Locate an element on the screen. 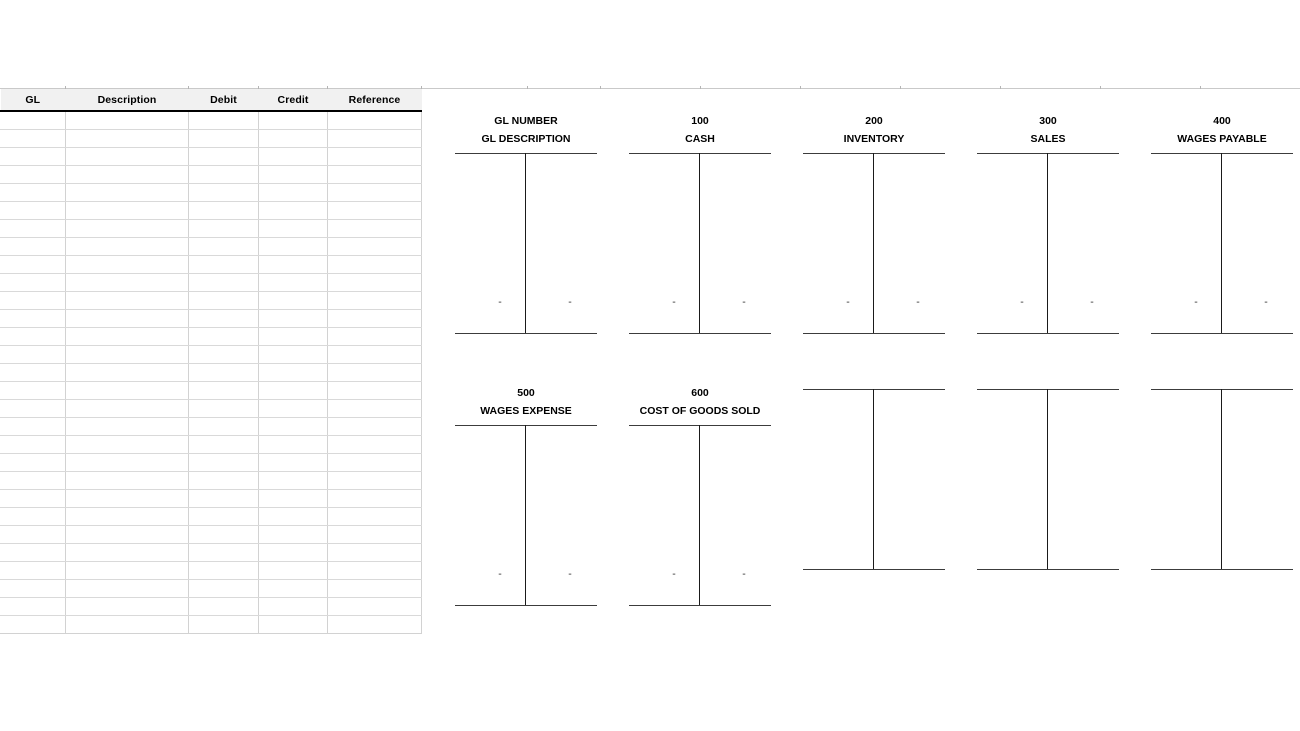  t-account-description: SALES is located at coordinates (1048, 139).